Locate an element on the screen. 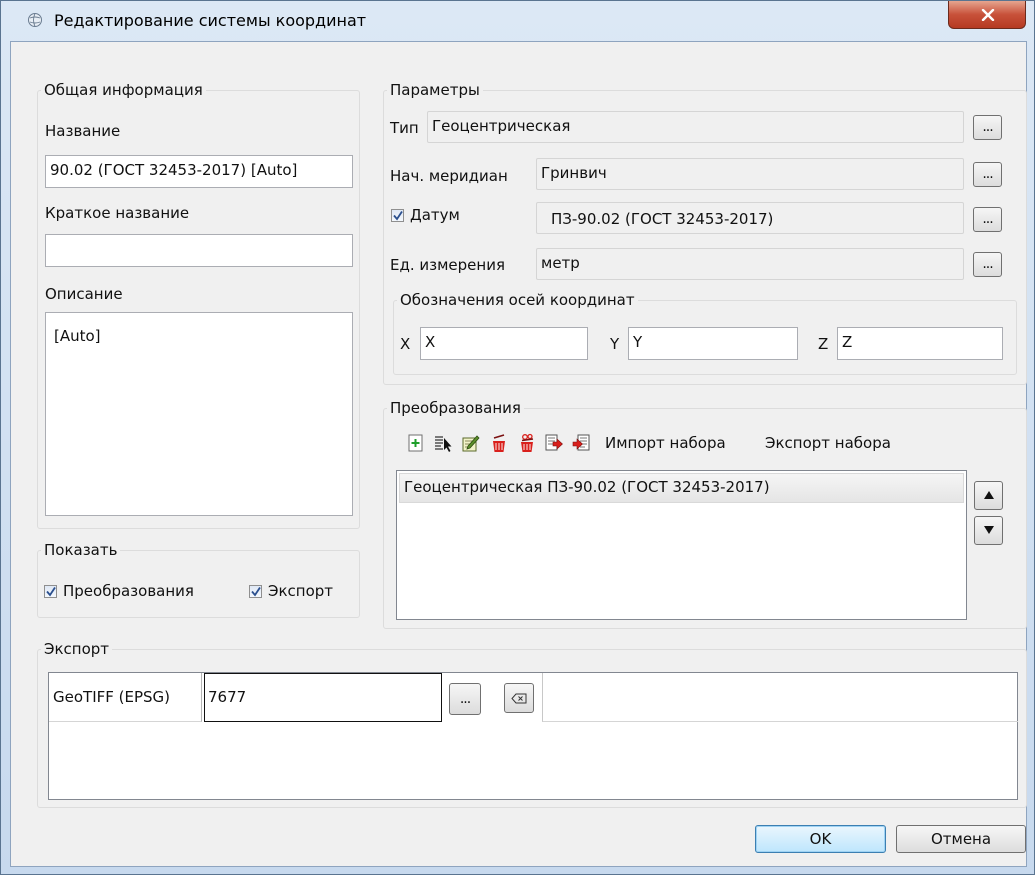 The image size is (1035, 875). datum-checkbox is located at coordinates (397, 215).